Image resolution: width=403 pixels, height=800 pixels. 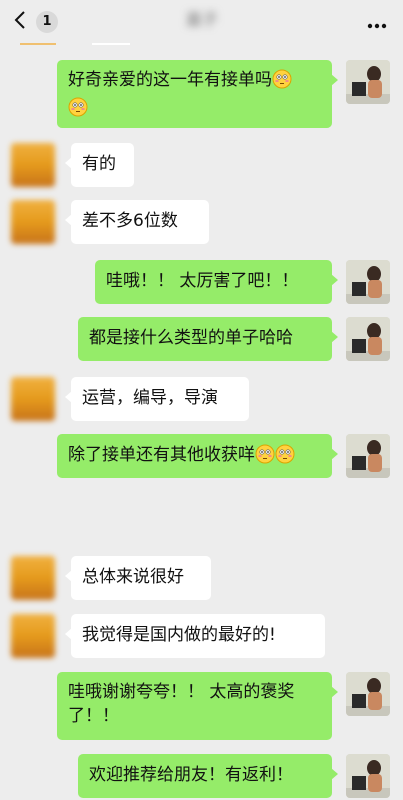 I want to click on outgoing-message-bubble: 欢迎推荐给朋友！有返利！, so click(x=208, y=776).